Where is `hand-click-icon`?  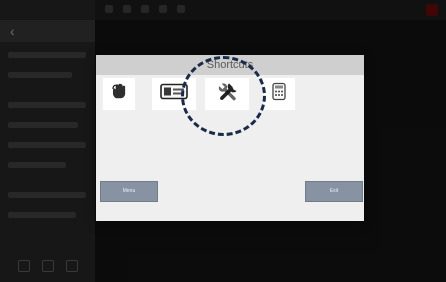
hand-click-icon is located at coordinates (119, 94).